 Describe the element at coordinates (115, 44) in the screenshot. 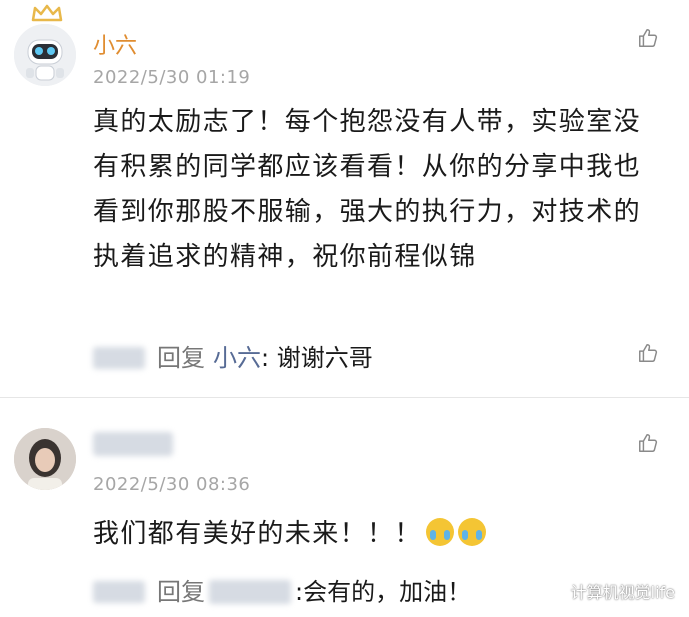

I see `commenter-name: 小六` at that location.